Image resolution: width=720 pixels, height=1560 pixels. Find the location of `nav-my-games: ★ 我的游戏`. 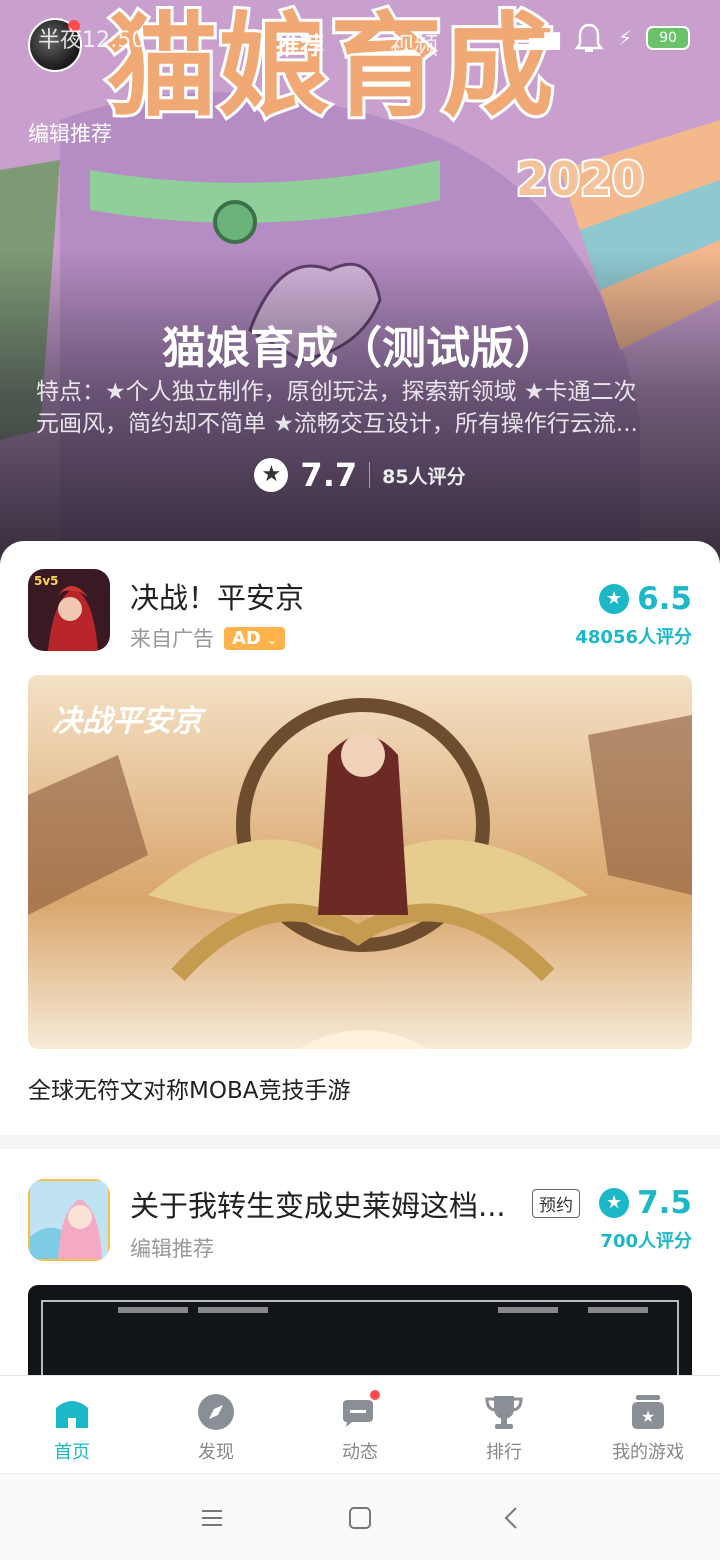

nav-my-games: ★ 我的游戏 is located at coordinates (648, 1424).